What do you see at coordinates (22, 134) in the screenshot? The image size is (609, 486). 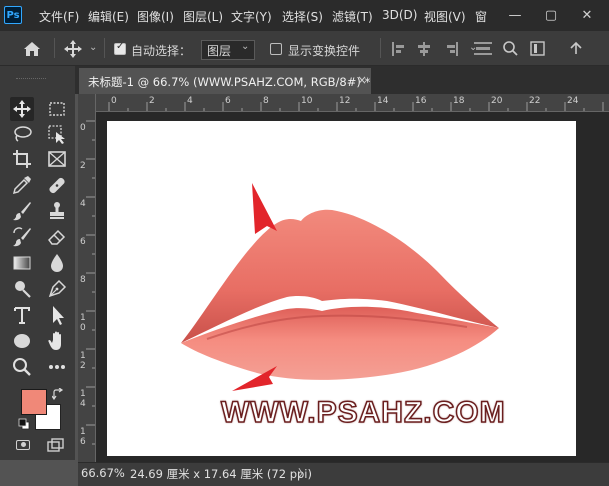 I see `lasso-tool-icon` at bounding box center [22, 134].